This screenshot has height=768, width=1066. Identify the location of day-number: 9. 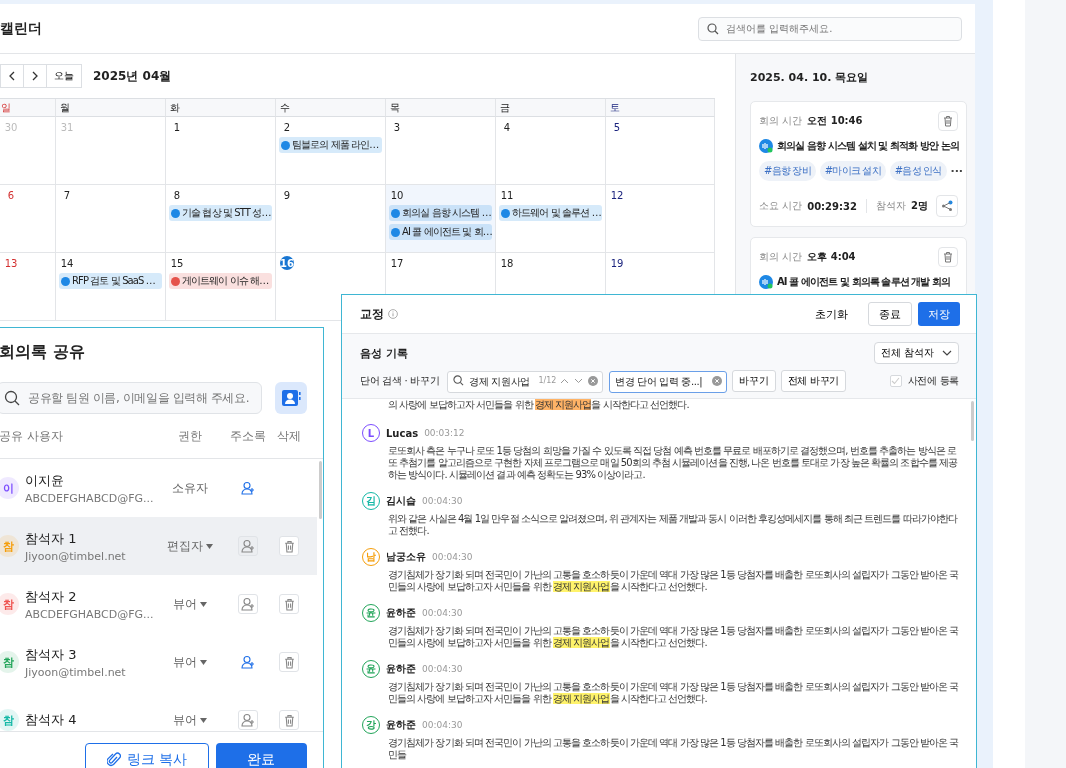
(287, 195).